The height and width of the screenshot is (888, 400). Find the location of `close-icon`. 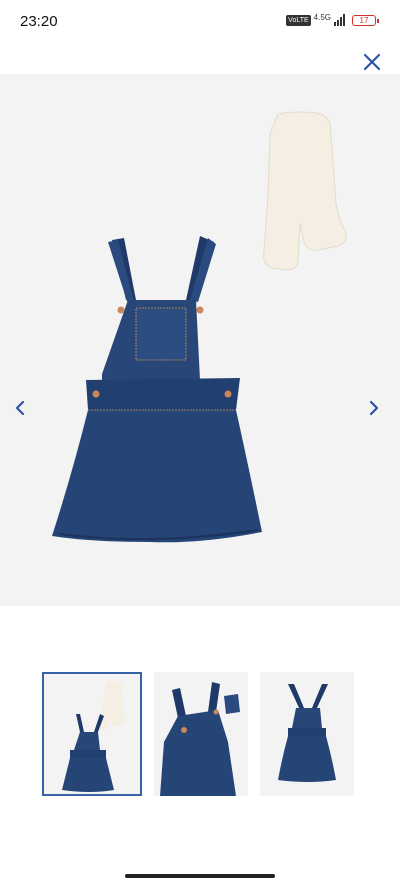

close-icon is located at coordinates (372, 62).